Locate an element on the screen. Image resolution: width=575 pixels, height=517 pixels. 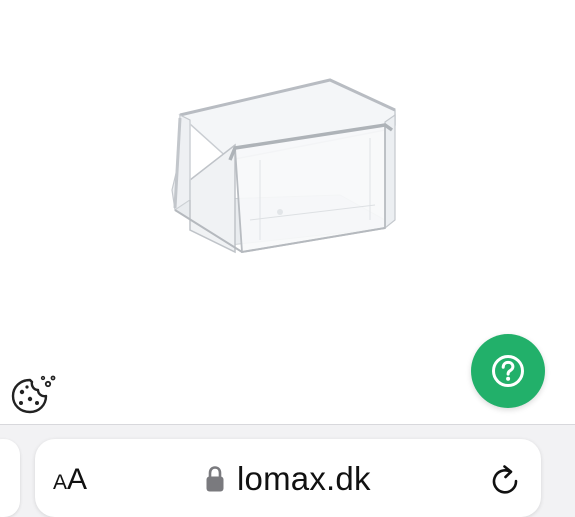
reload-icon is located at coordinates (505, 480).